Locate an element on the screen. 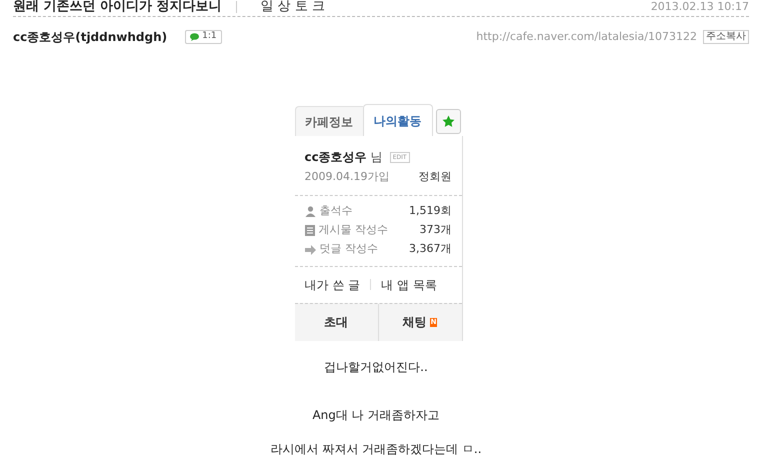  member-rank: 정회원 is located at coordinates (435, 177).